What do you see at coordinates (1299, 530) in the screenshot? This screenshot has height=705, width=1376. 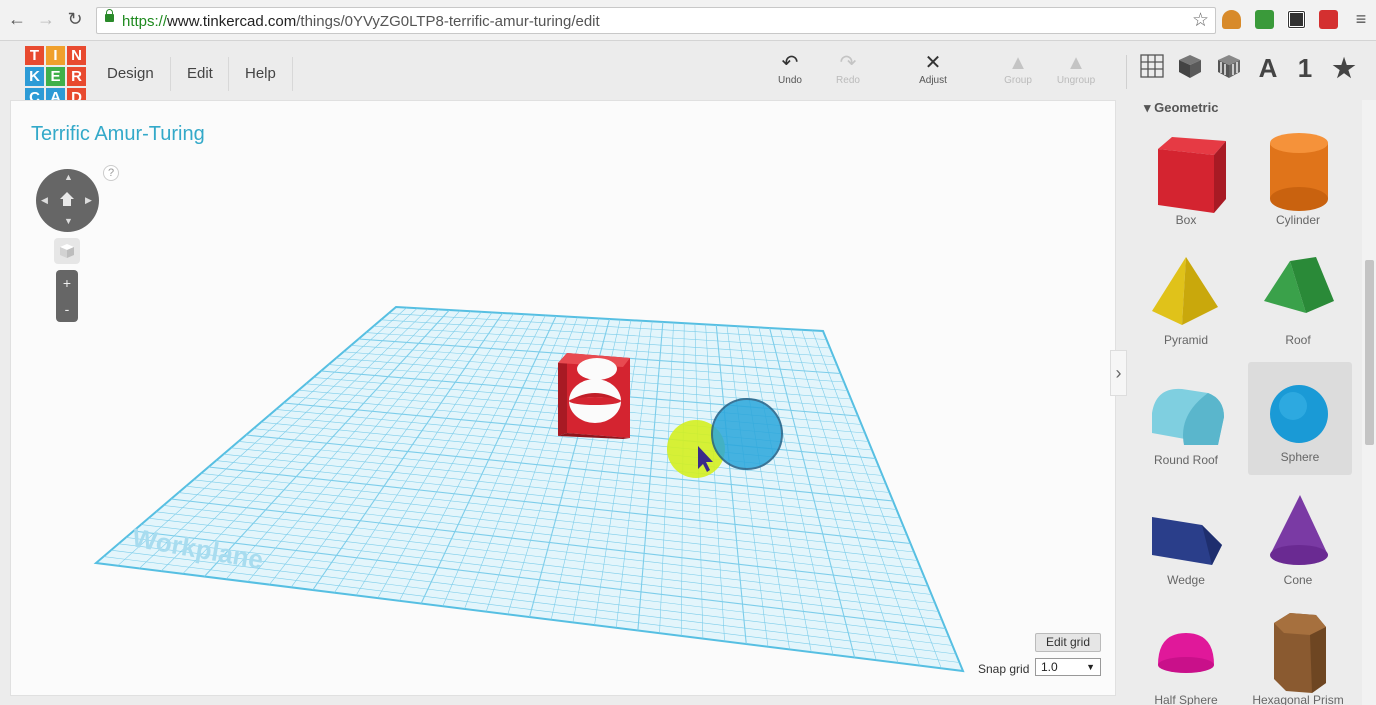 I see `cone-icon` at bounding box center [1299, 530].